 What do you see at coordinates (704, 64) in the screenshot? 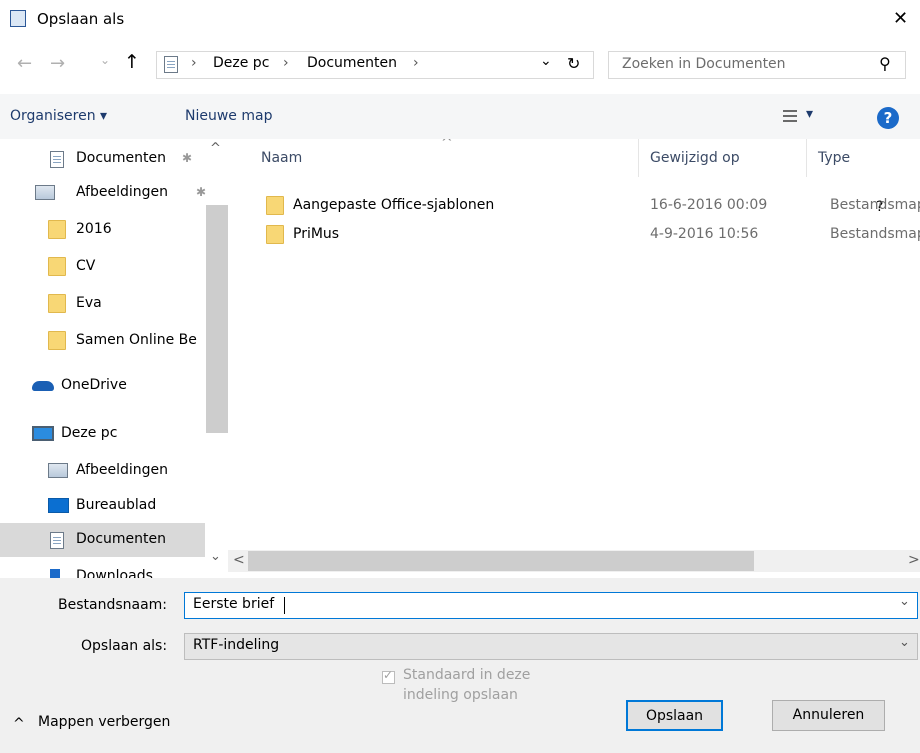
I see `search-input: Zoeken in Documenten` at bounding box center [704, 64].